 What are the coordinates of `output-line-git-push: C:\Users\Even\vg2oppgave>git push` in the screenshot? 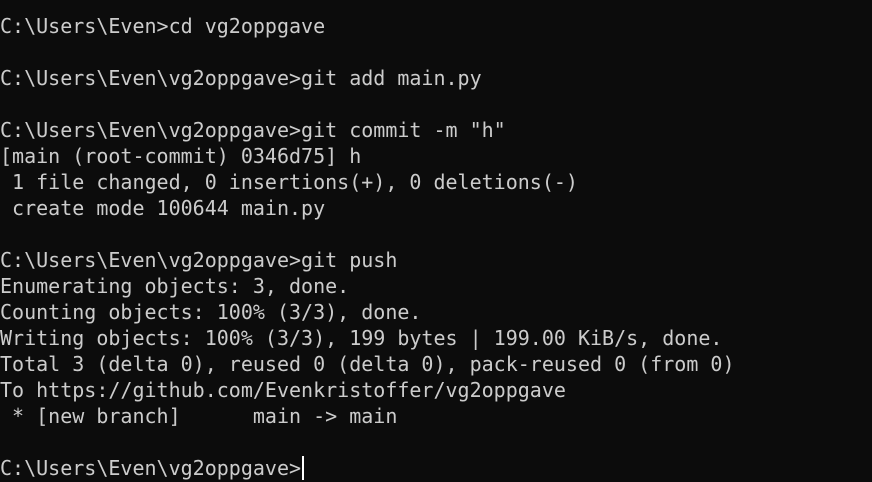 It's located at (199, 260).